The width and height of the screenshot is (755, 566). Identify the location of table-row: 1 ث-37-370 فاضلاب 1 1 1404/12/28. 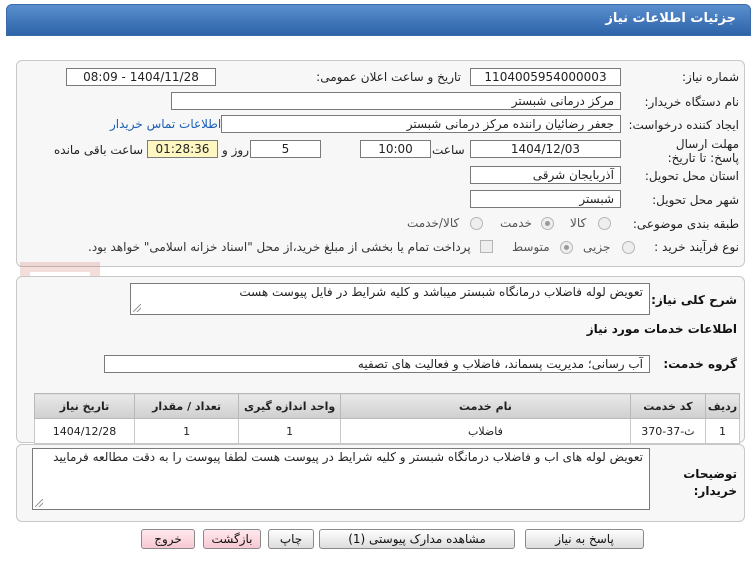
(386, 431).